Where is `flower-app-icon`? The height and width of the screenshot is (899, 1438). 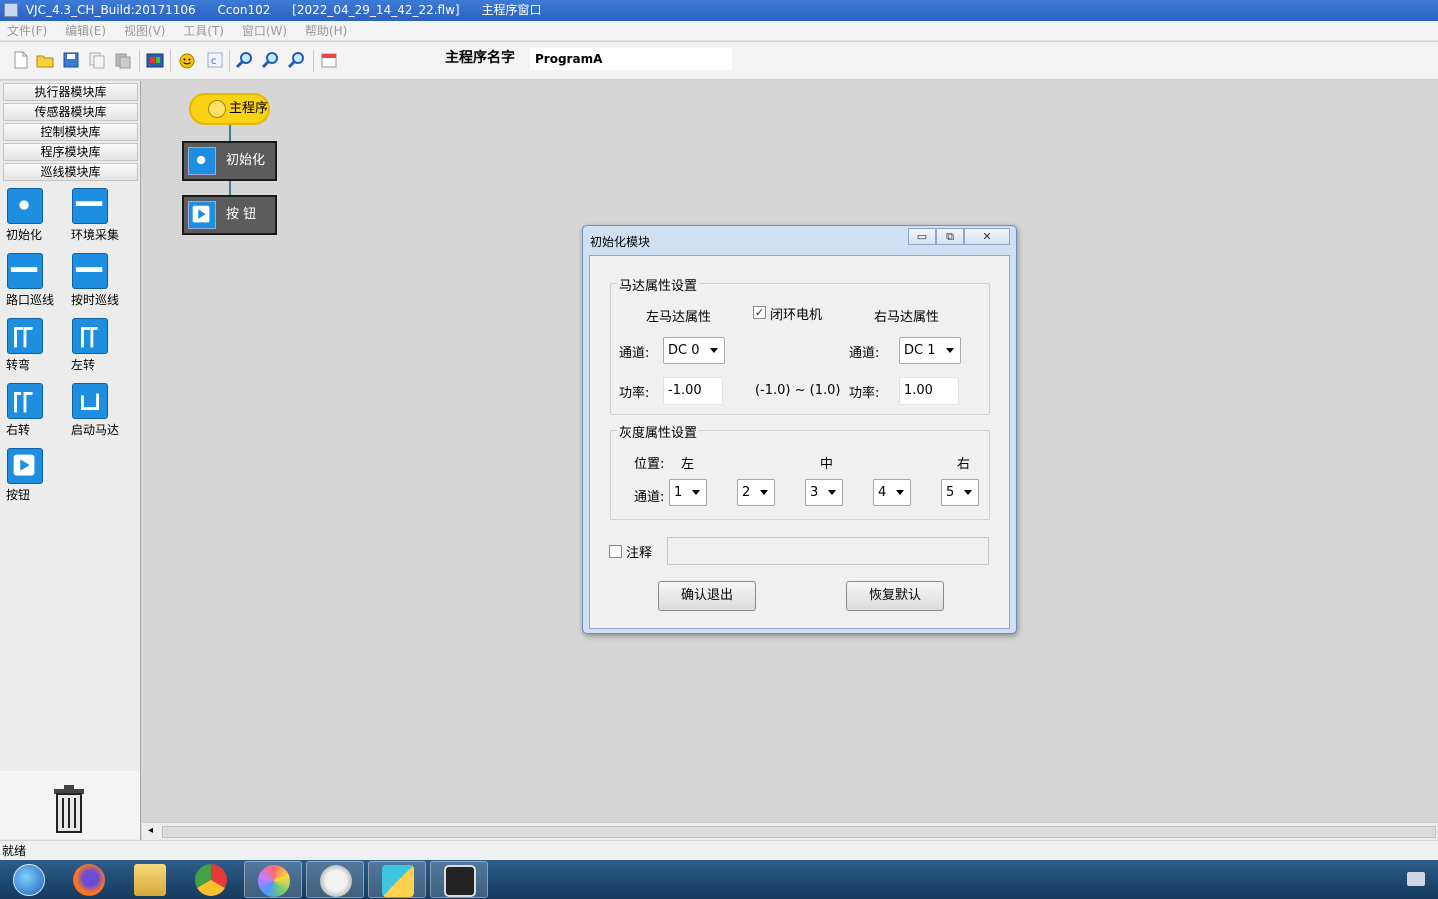 flower-app-icon is located at coordinates (397, 879).